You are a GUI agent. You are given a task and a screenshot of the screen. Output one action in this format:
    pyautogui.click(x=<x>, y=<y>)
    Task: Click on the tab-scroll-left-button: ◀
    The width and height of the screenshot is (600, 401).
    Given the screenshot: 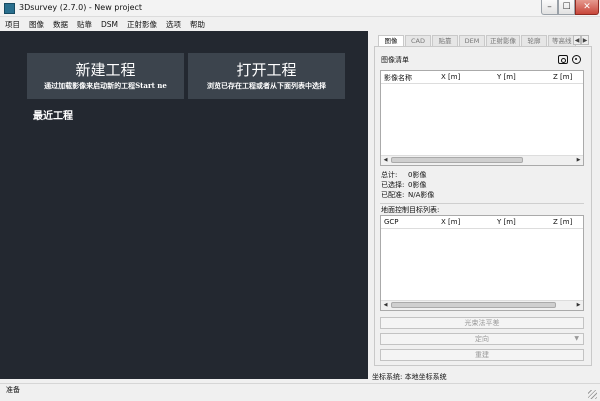 What is the action you would take?
    pyautogui.click(x=577, y=40)
    